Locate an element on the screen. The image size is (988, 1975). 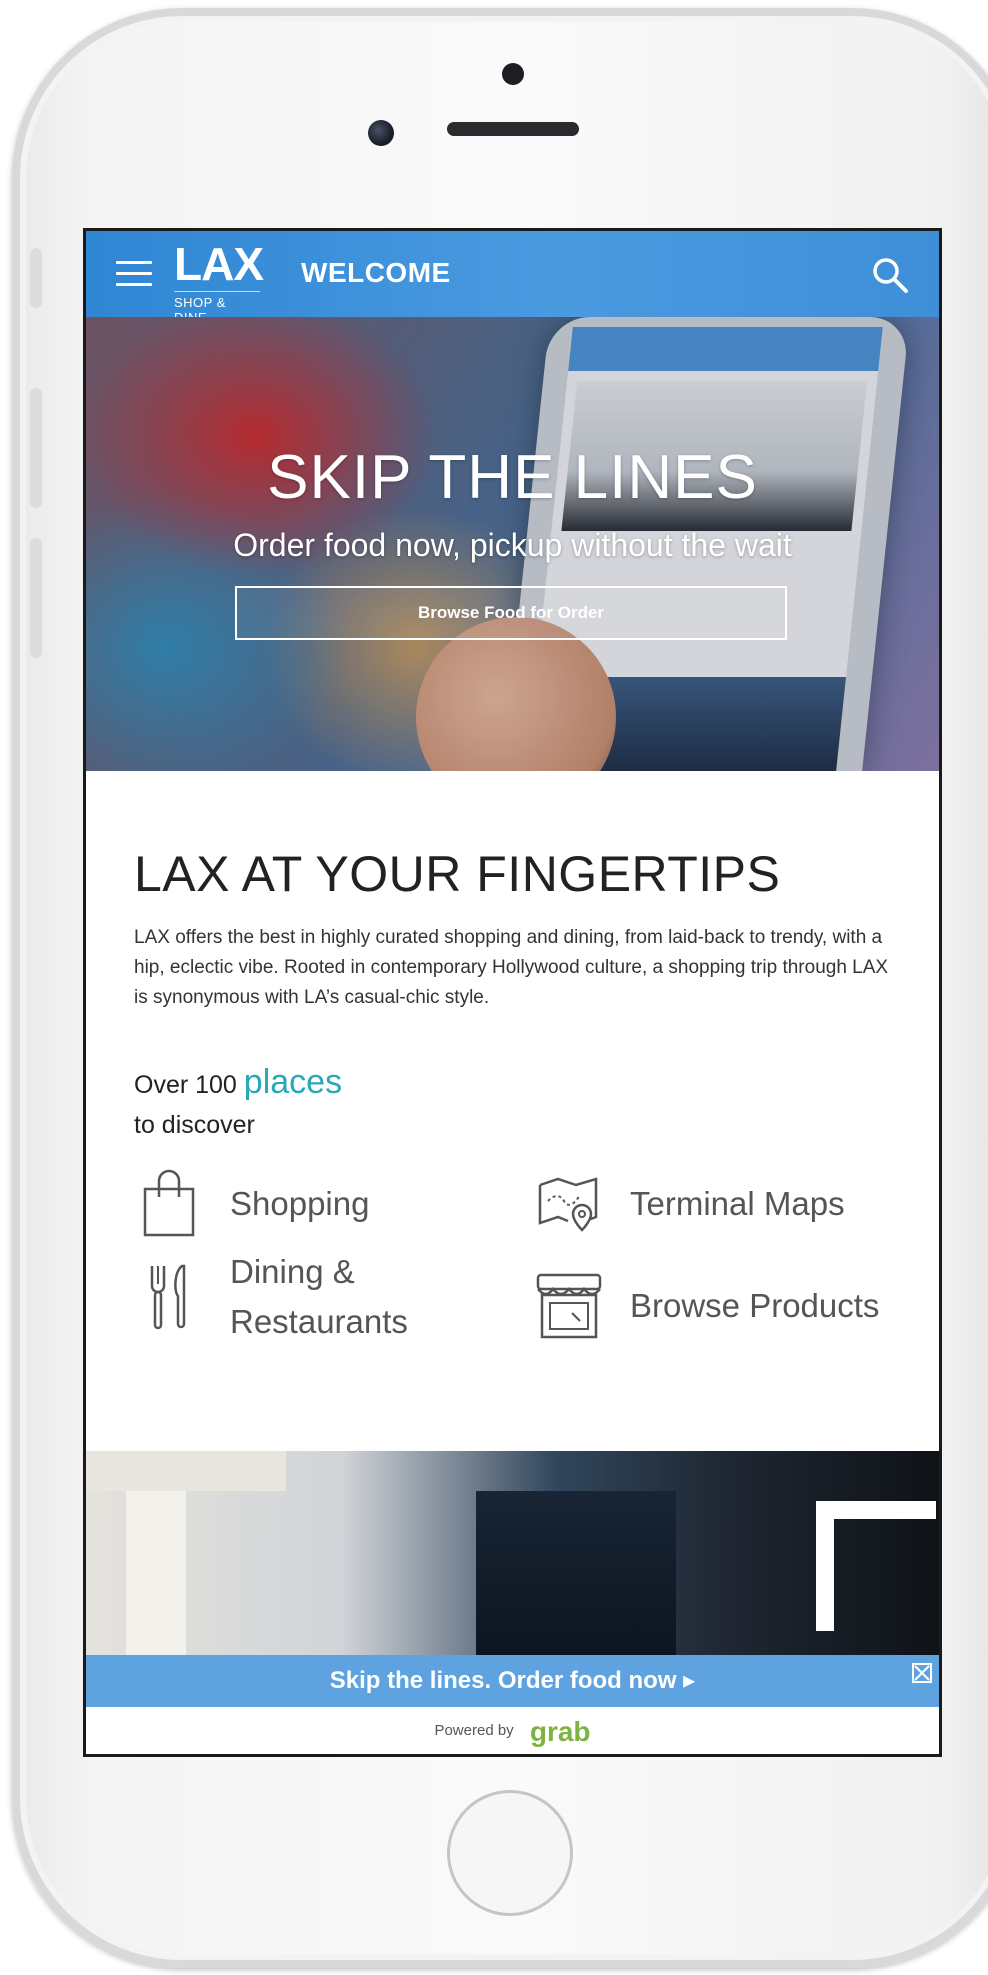
places-count: Over 100 places is located at coordinates (238, 1082).